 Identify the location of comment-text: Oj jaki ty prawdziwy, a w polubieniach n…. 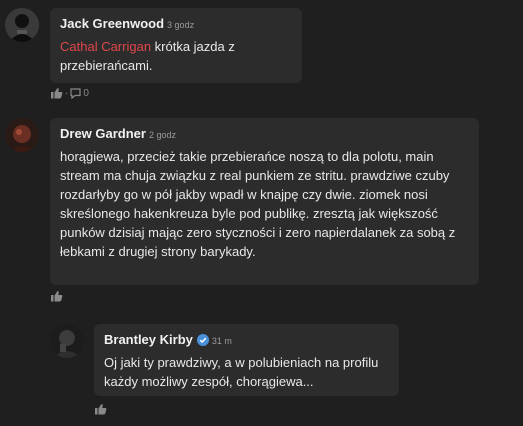
(241, 372).